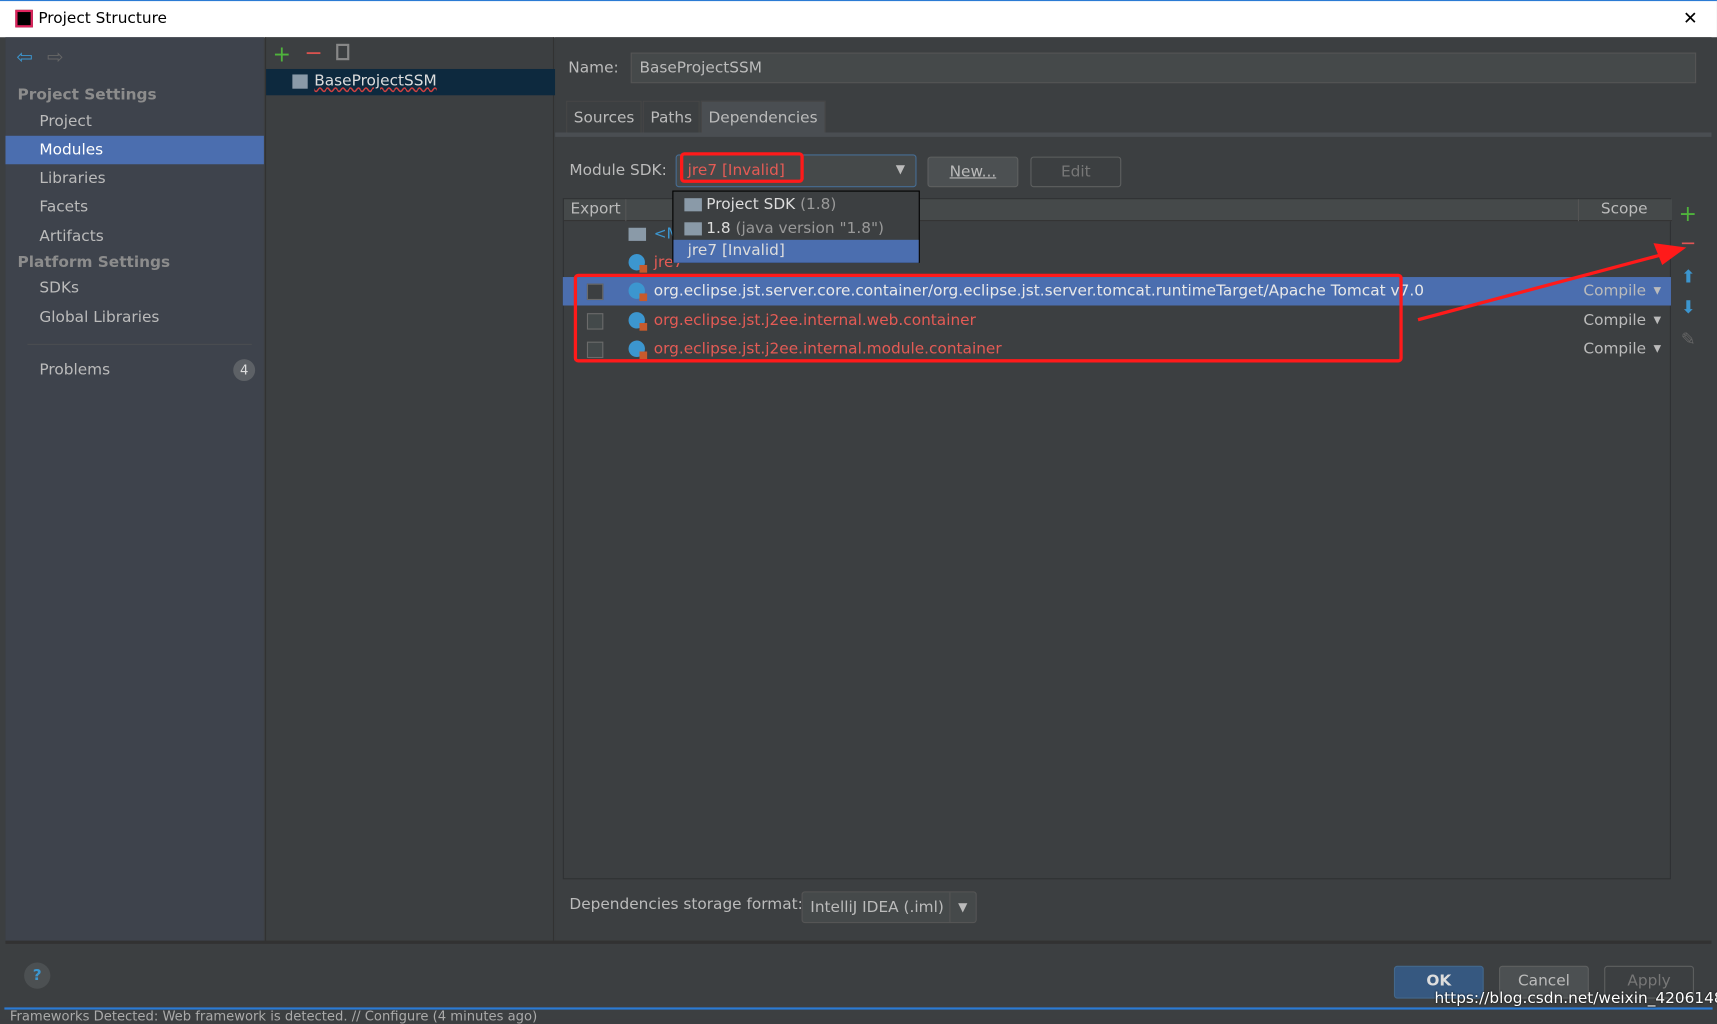 The image size is (1717, 1024). What do you see at coordinates (1614, 349) in the screenshot?
I see `scope-select: Compile` at bounding box center [1614, 349].